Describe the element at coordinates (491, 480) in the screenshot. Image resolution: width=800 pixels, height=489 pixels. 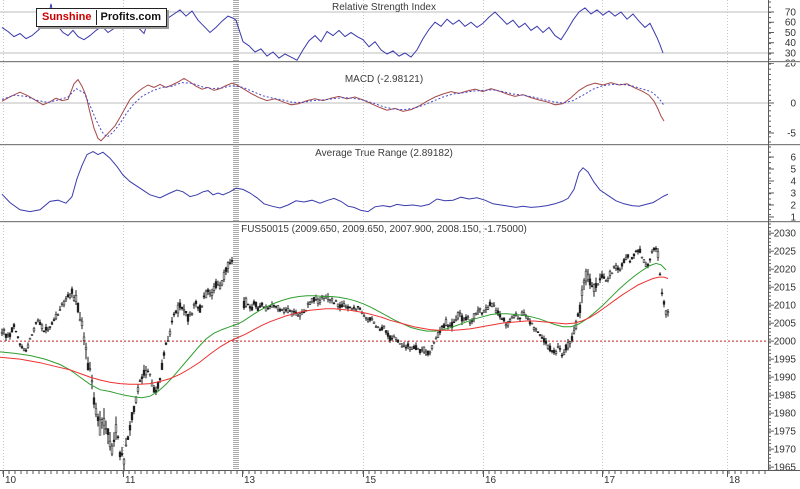
I see `x-axis-label: 16` at that location.